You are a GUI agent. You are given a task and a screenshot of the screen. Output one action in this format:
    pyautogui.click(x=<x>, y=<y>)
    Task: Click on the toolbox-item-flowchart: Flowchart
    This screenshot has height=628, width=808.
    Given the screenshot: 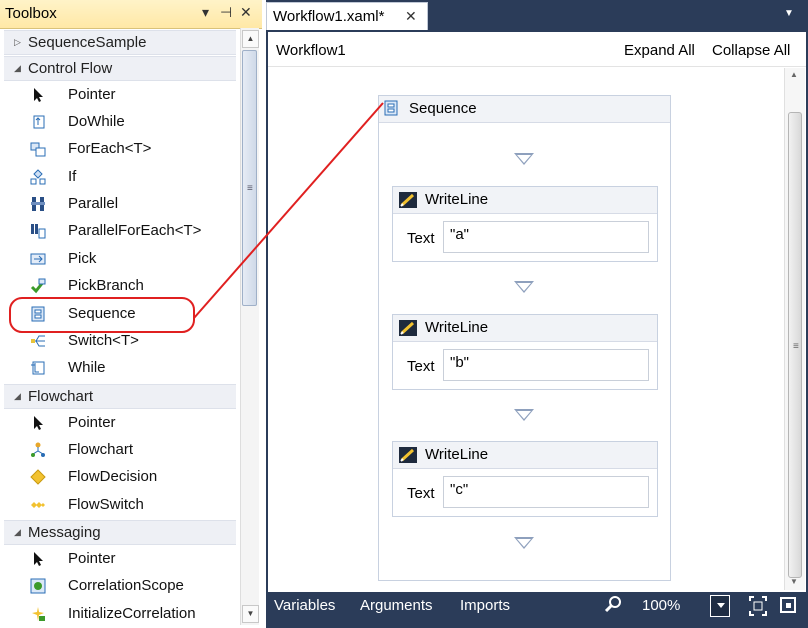 What is the action you would take?
    pyautogui.click(x=119, y=450)
    